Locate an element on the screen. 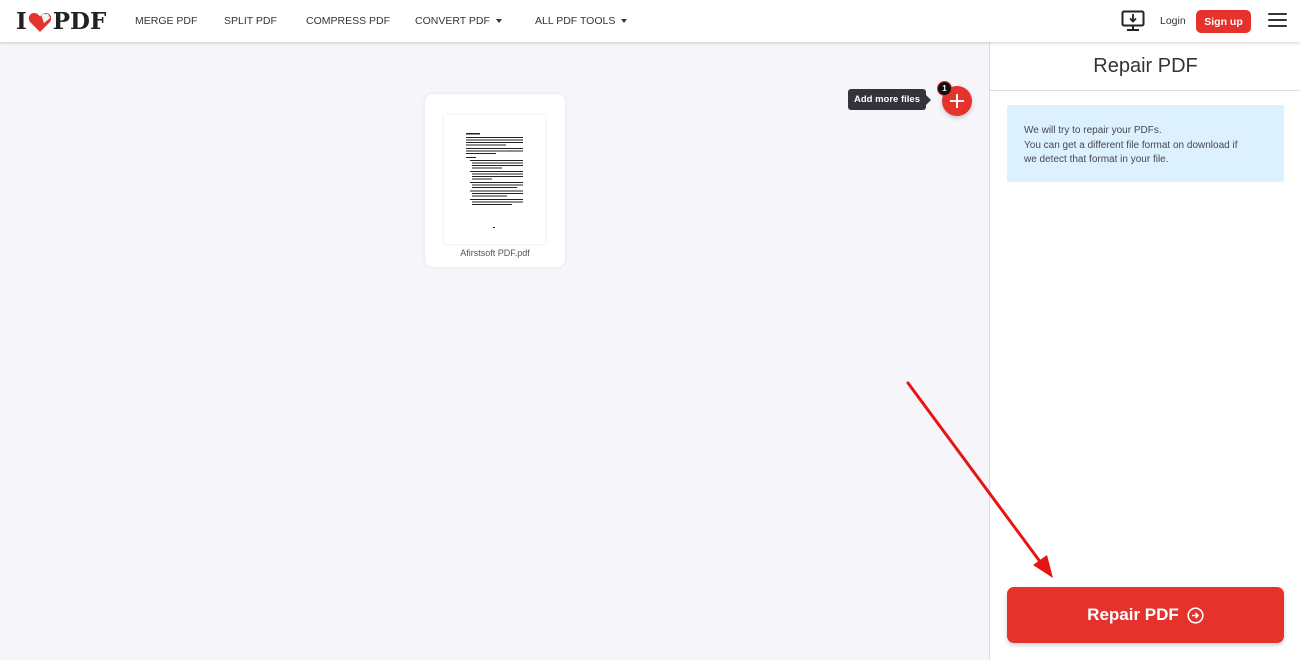 The width and height of the screenshot is (1300, 660). nav-label: MERGE PDF is located at coordinates (166, 21).